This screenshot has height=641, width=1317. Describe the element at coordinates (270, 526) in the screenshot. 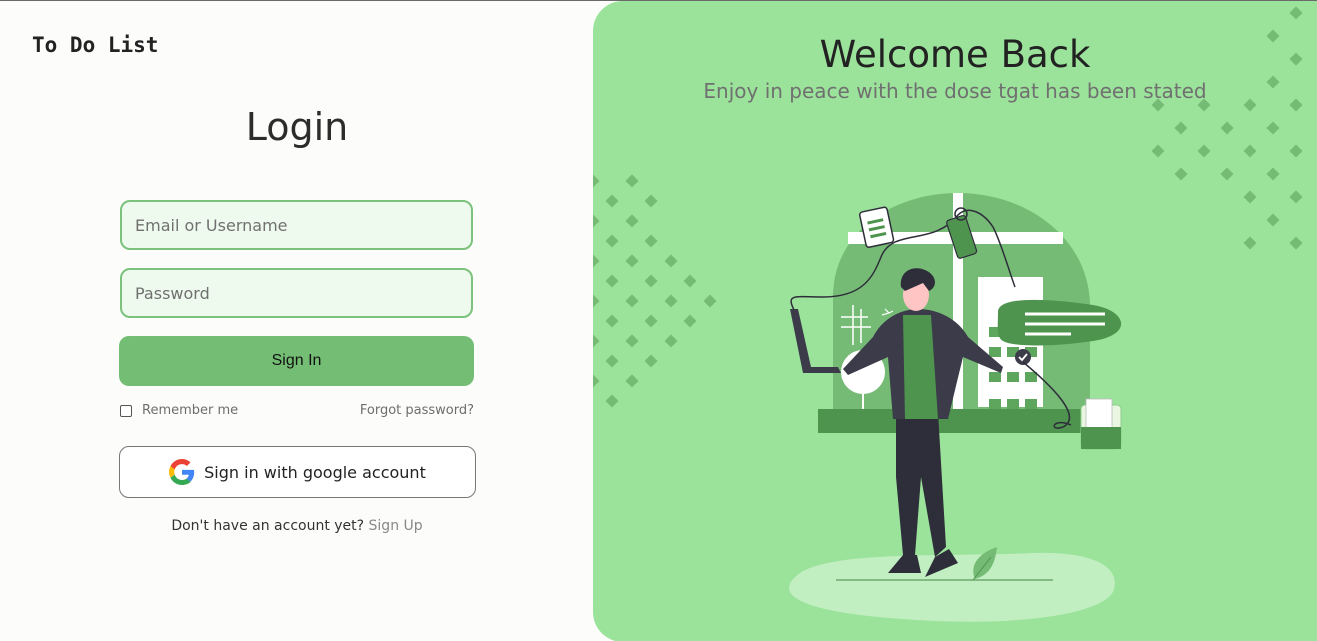

I see `no-account-text: Don't have an account yet?` at that location.